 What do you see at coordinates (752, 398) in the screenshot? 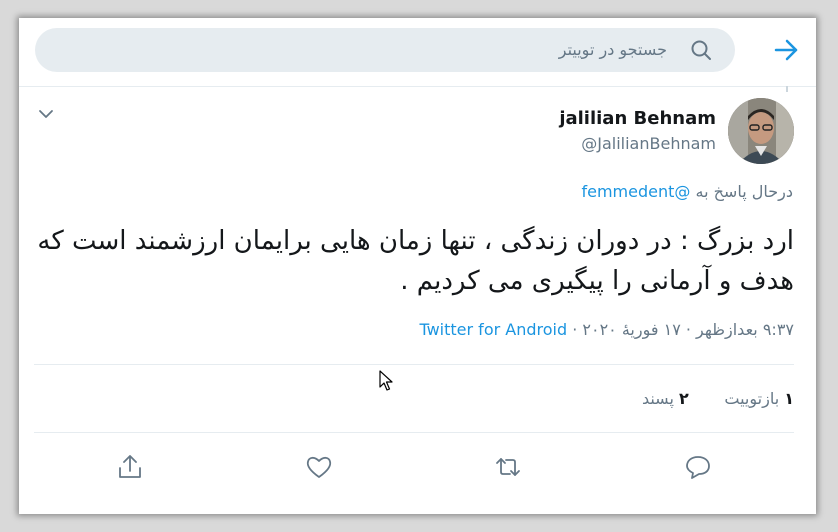
I see `retweets-label: بازتوییت` at bounding box center [752, 398].